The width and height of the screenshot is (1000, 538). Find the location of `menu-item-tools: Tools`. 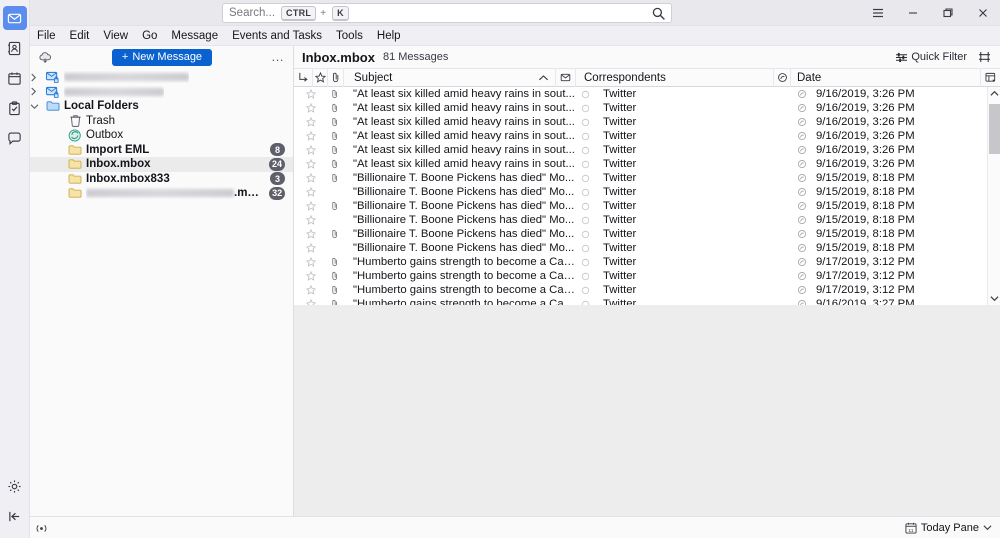

menu-item-tools: Tools is located at coordinates (349, 36).